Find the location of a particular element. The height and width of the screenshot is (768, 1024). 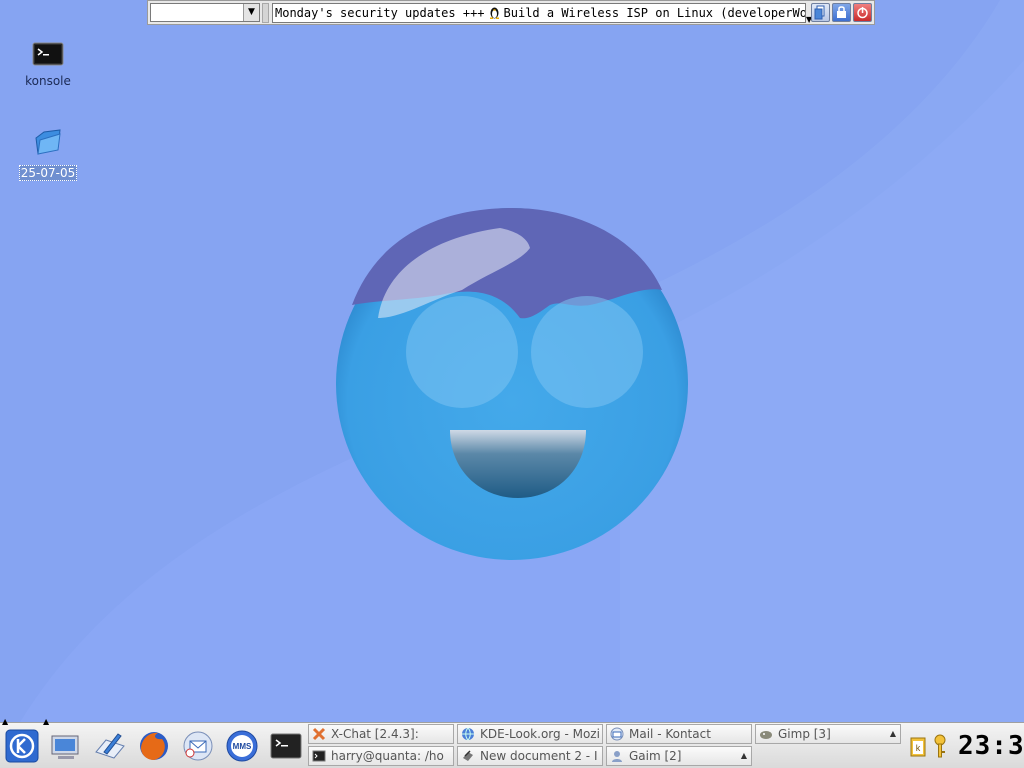

desktop-icon-konsole: konsole is located at coordinates (48, 65).